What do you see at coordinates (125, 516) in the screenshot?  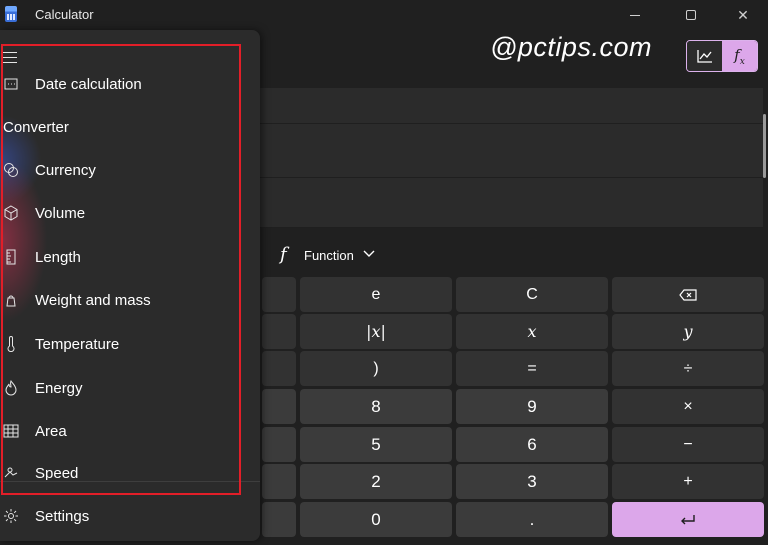 I see `sidebar-item-settings: Settings` at bounding box center [125, 516].